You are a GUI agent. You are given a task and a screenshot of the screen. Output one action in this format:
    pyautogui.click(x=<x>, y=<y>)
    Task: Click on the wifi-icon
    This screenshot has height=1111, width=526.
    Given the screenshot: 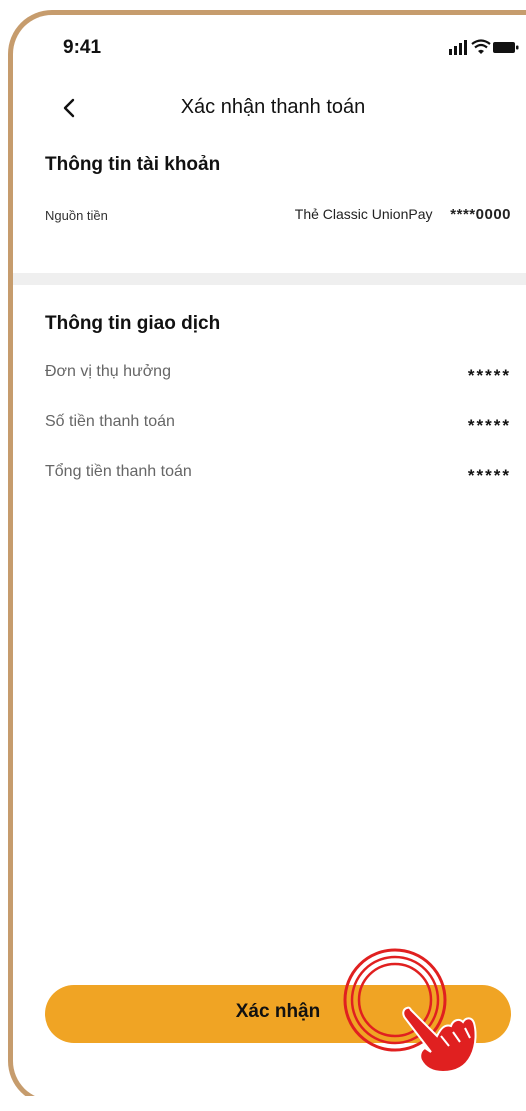 What is the action you would take?
    pyautogui.click(x=481, y=46)
    